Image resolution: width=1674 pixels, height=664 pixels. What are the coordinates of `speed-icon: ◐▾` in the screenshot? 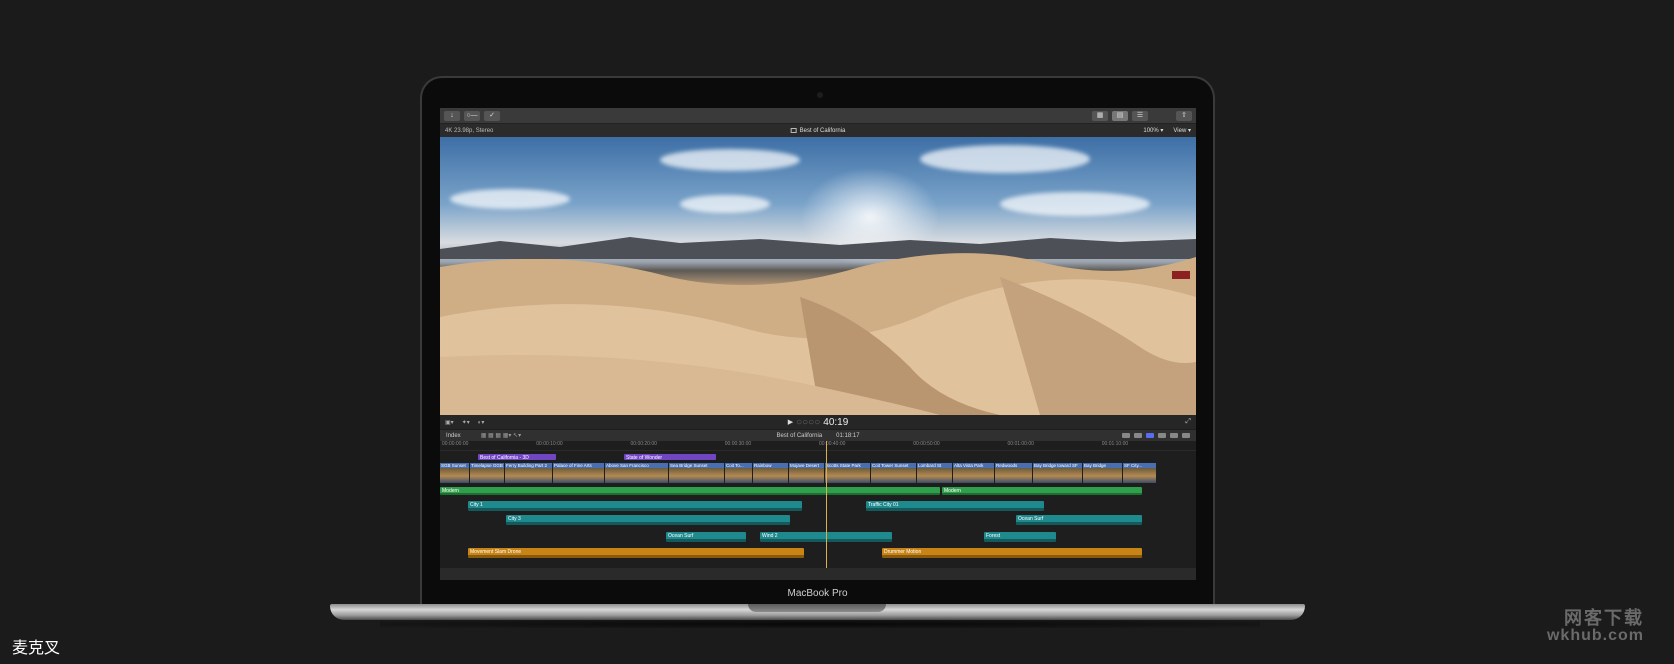 It's located at (481, 422).